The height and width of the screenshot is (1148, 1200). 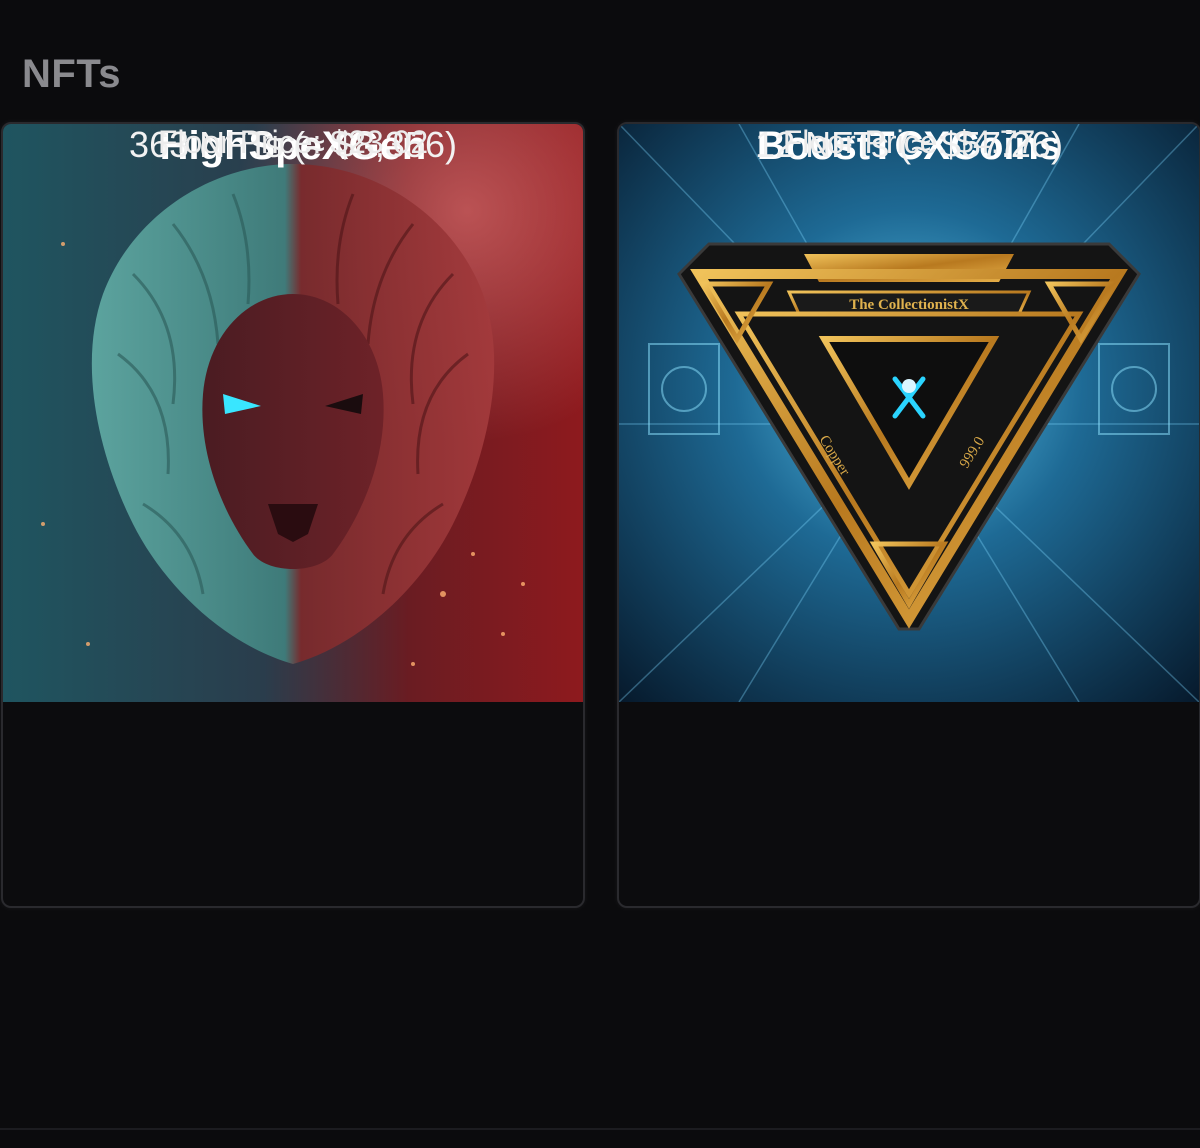 I want to click on bottom-divider, so click(x=600, y=1129).